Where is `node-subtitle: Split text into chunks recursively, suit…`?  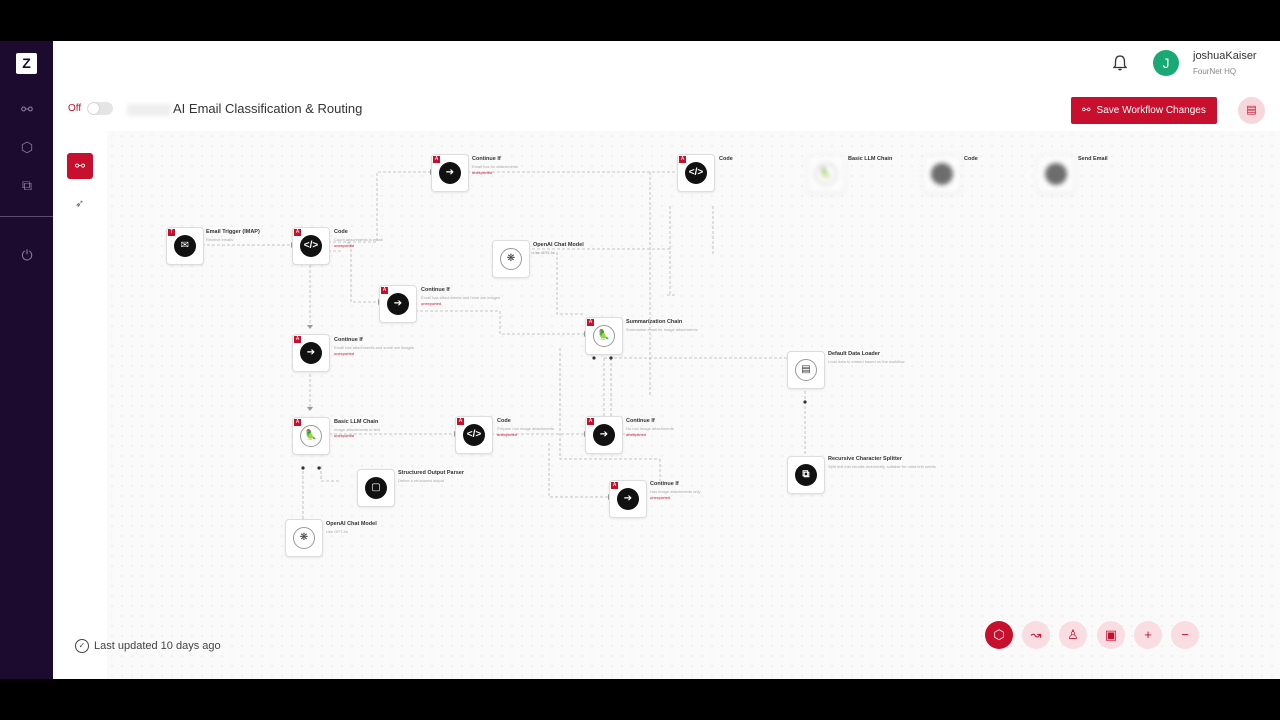 node-subtitle: Split text into chunks recursively, suit… is located at coordinates (882, 466).